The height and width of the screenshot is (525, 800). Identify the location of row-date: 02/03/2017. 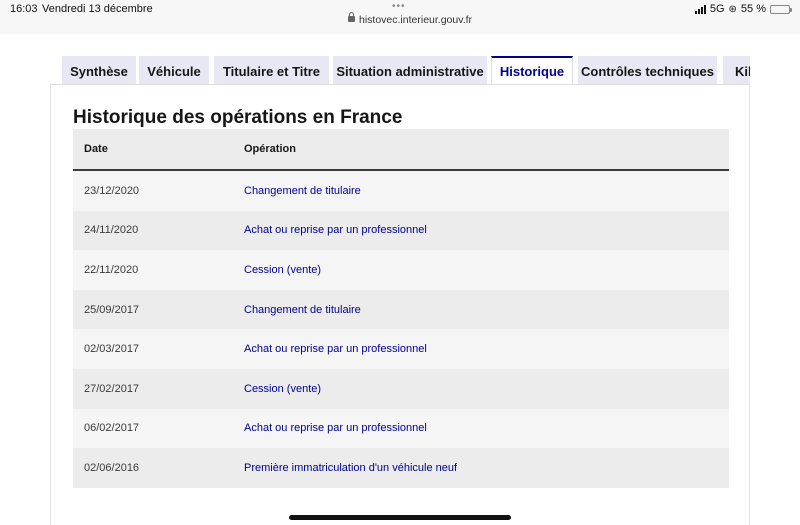
(112, 349).